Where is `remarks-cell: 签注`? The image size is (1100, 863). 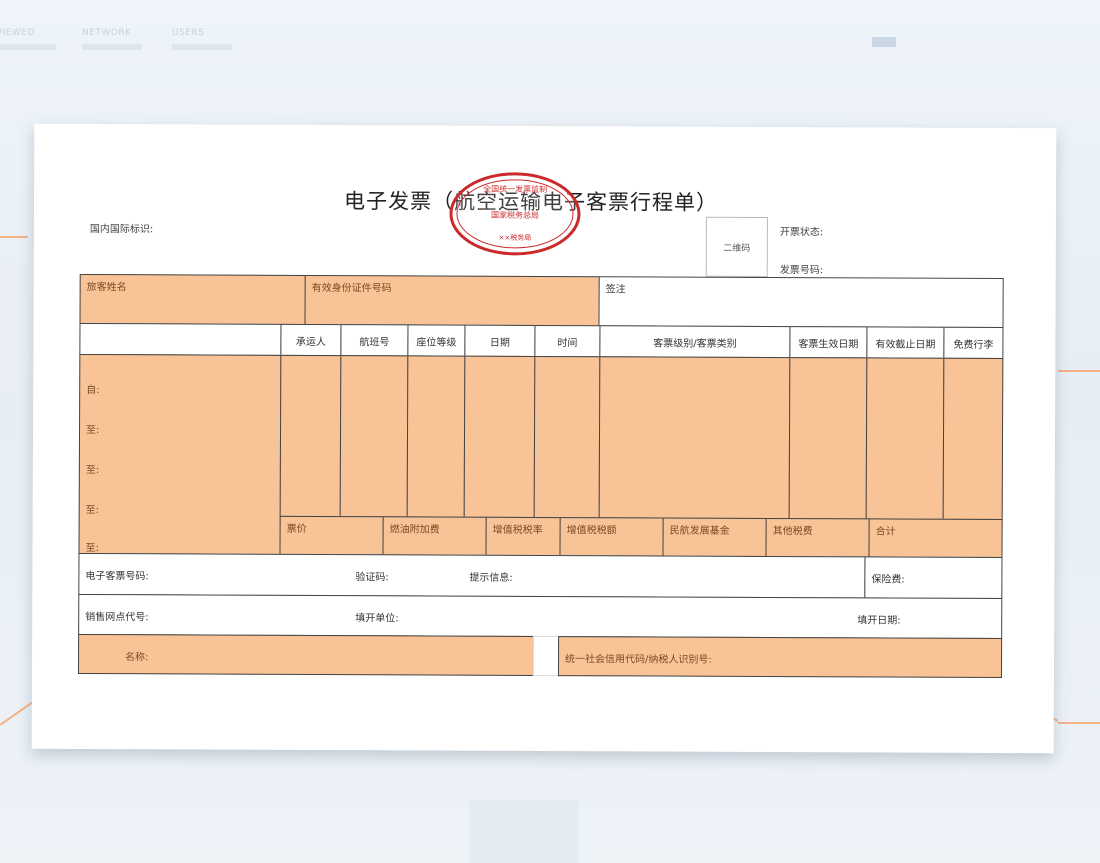 remarks-cell: 签注 is located at coordinates (801, 302).